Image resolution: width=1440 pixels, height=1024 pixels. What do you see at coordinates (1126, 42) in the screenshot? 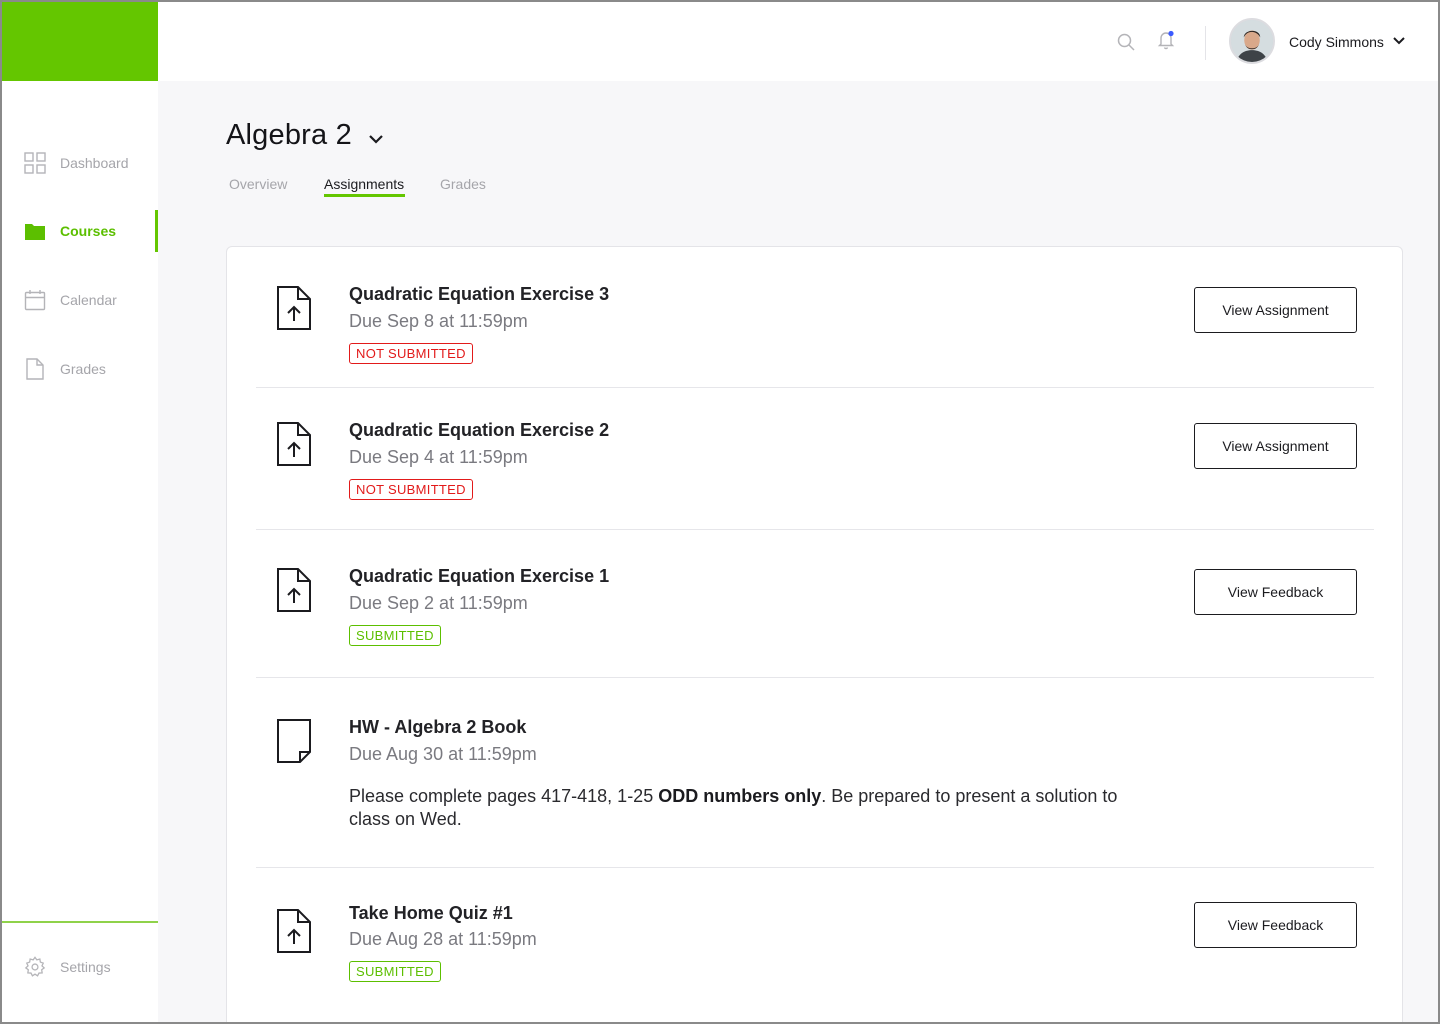
I see `search-icon` at bounding box center [1126, 42].